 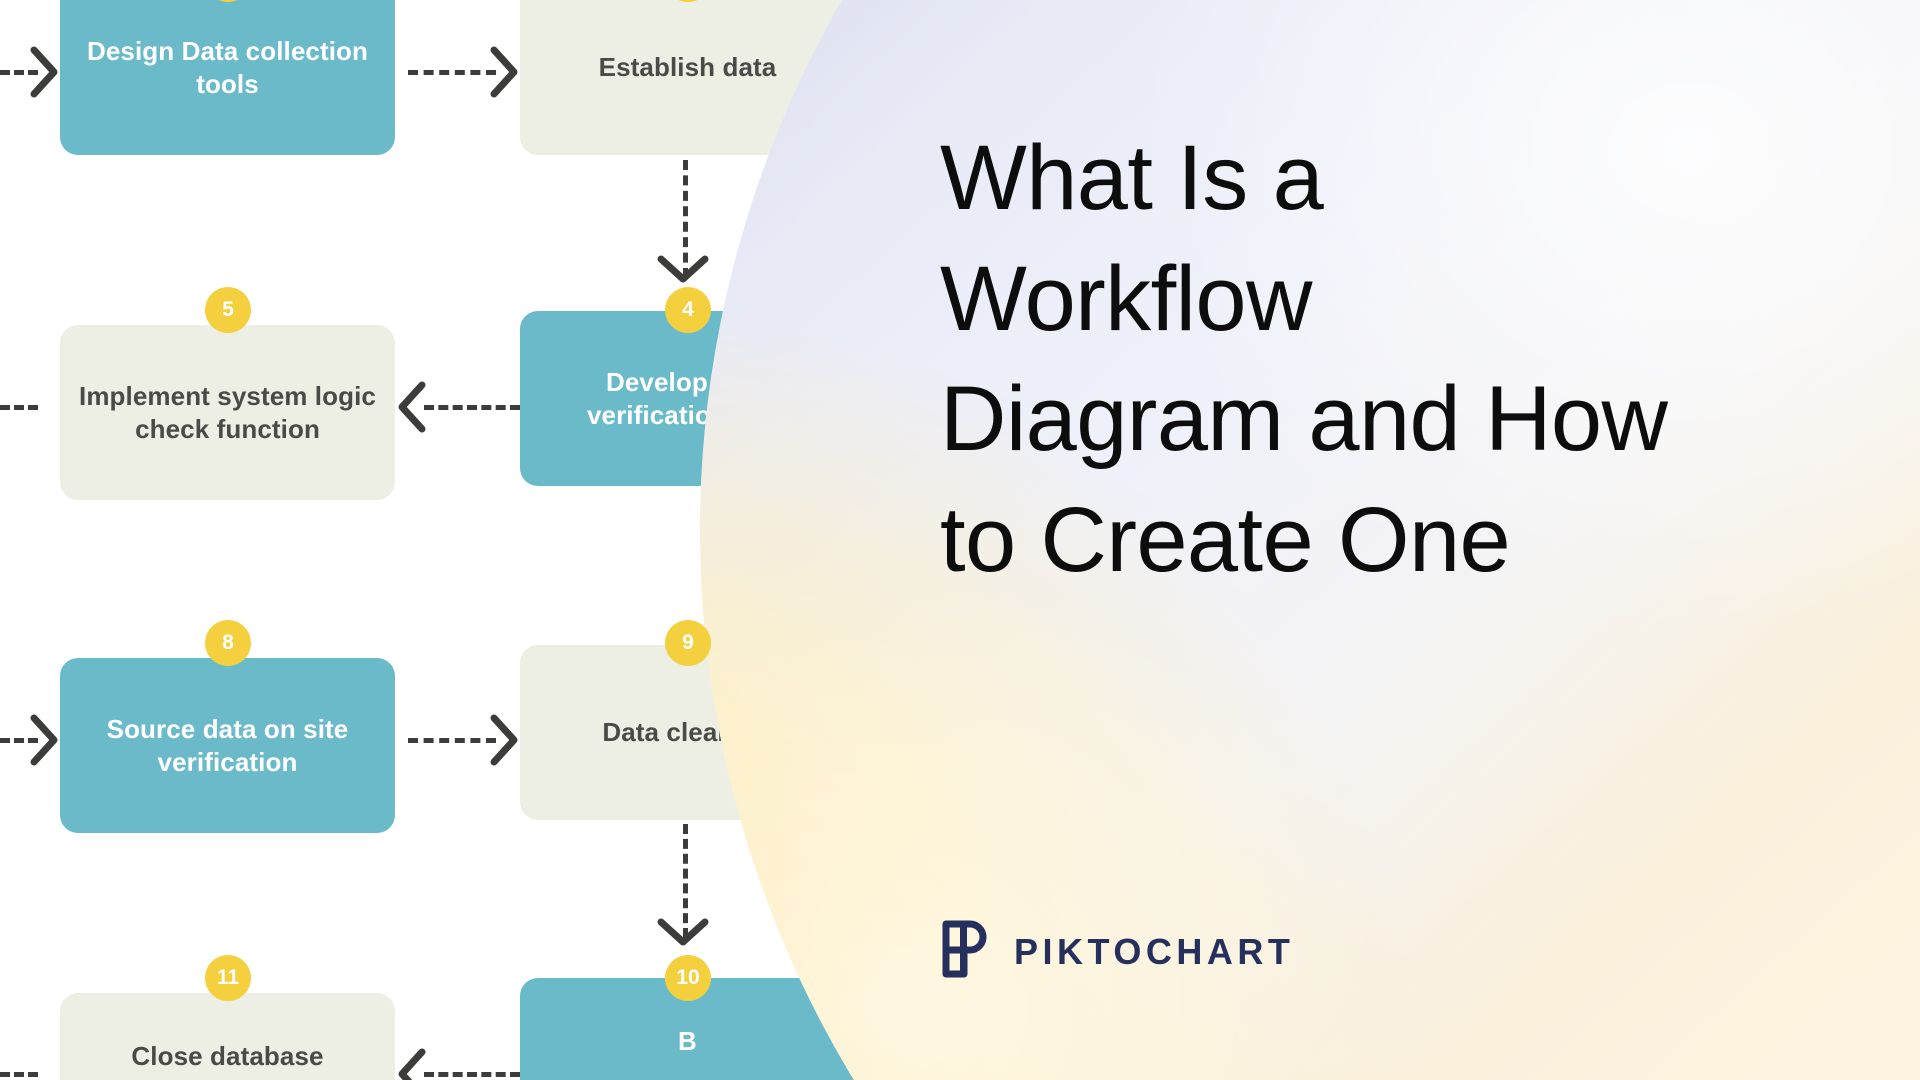 I want to click on piktochart-p-mark-icon, so click(x=966, y=951).